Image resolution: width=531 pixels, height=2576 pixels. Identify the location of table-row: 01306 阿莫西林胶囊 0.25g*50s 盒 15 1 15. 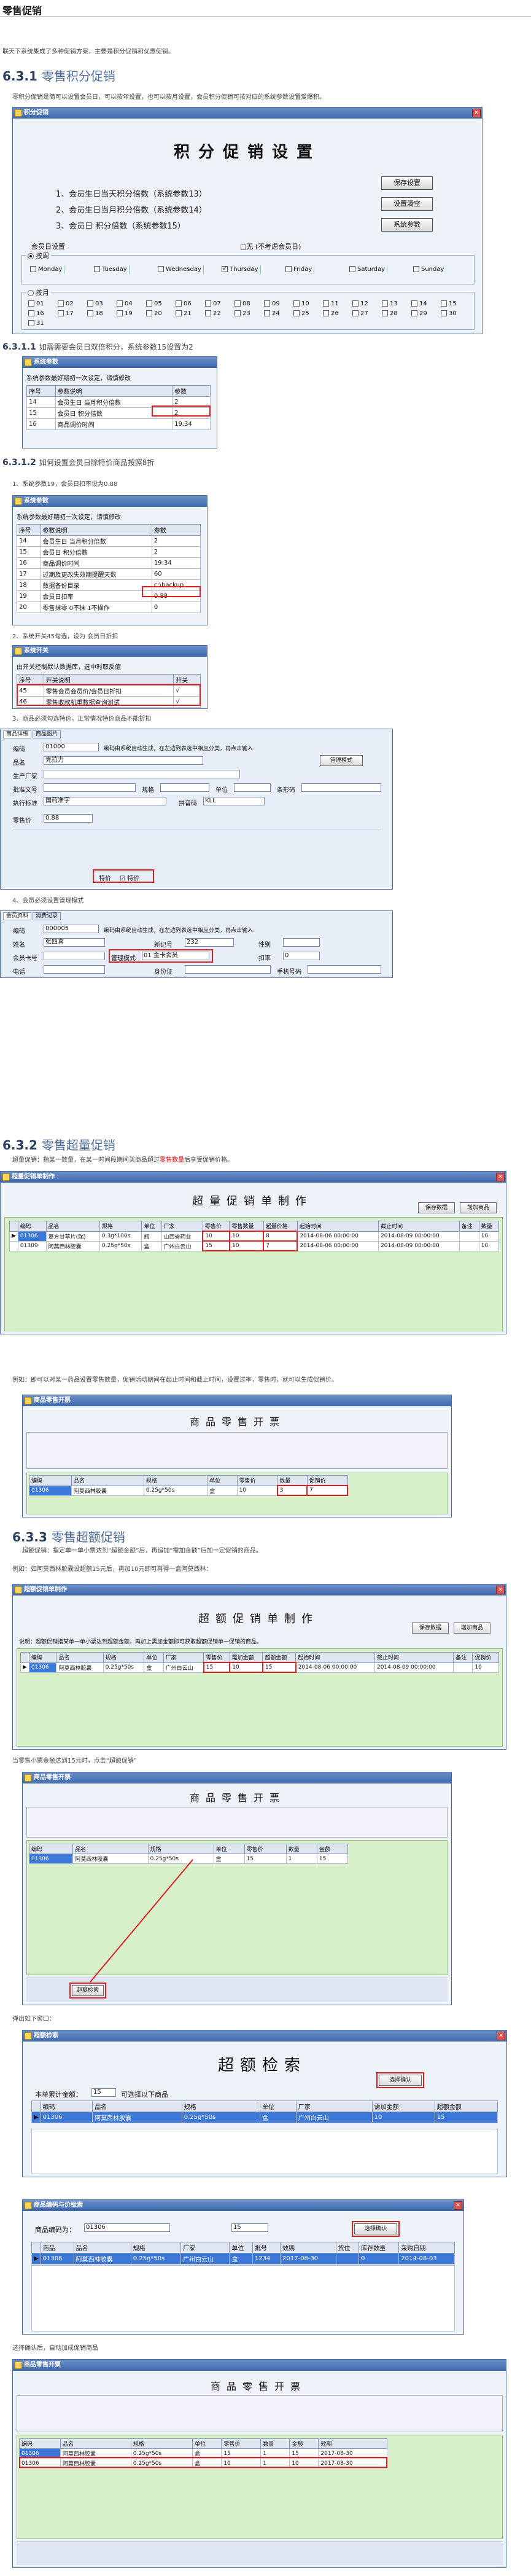
(188, 1859).